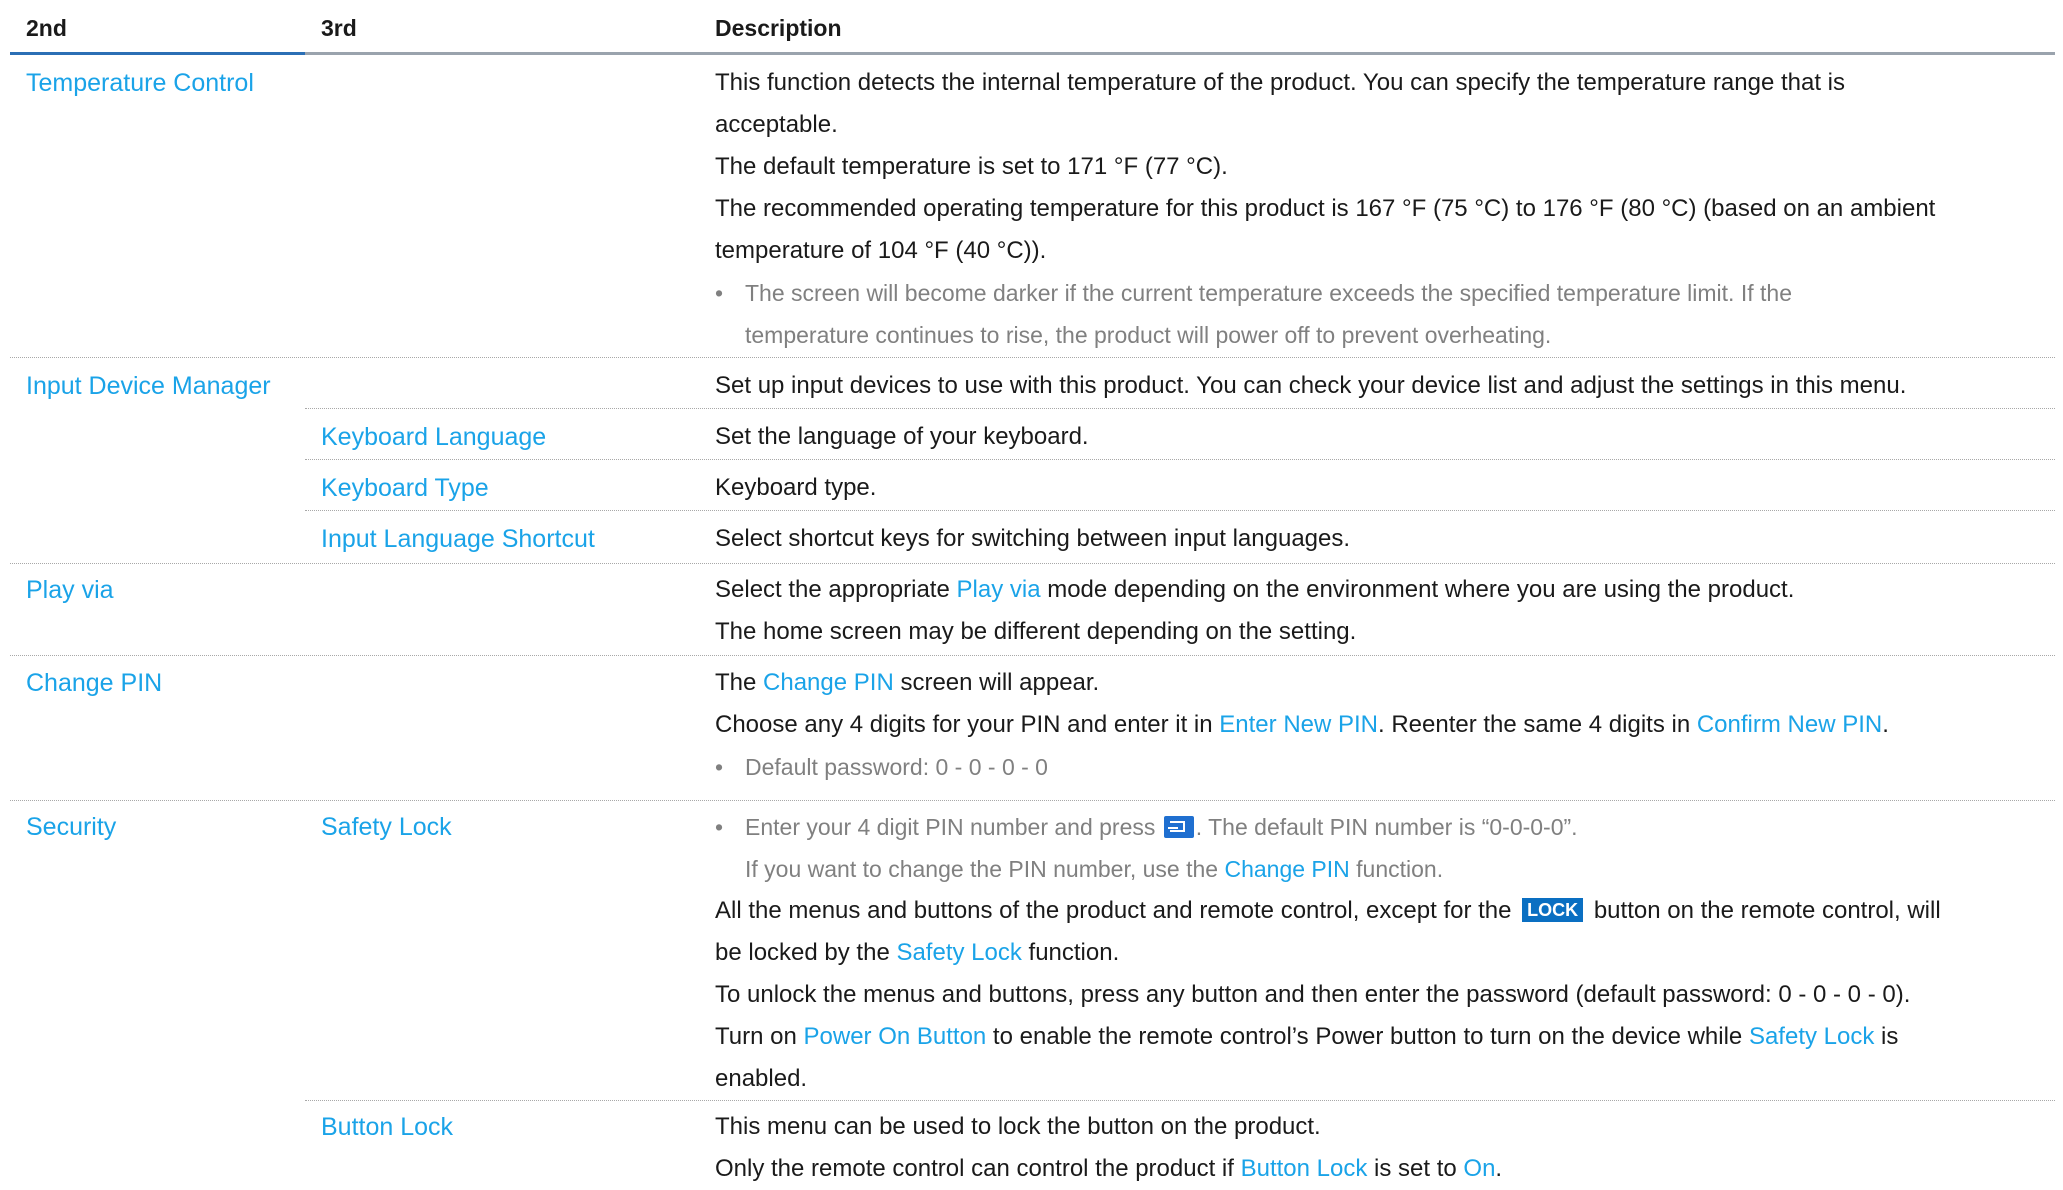 The height and width of the screenshot is (1190, 2063). Describe the element at coordinates (46, 28) in the screenshot. I see `column-header-2nd: 2nd` at that location.